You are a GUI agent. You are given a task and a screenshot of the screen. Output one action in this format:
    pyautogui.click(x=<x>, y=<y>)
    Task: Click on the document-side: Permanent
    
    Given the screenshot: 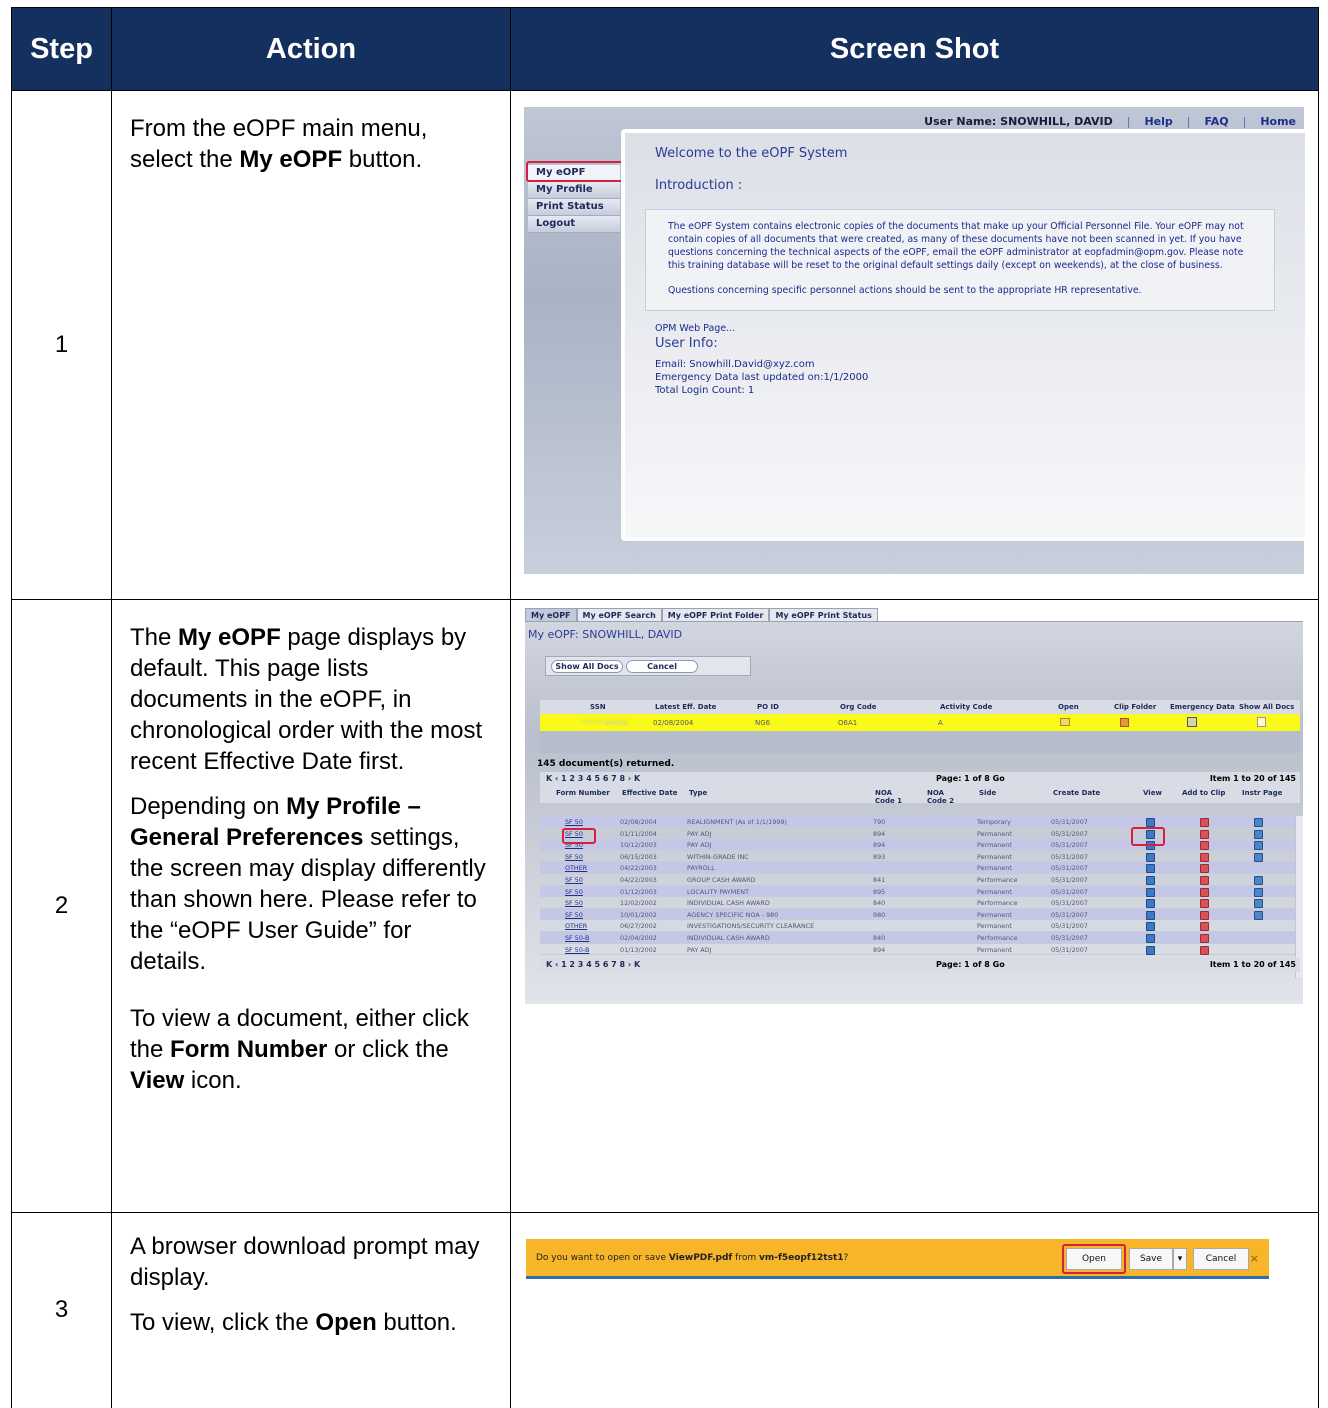 What is the action you would take?
    pyautogui.click(x=994, y=845)
    